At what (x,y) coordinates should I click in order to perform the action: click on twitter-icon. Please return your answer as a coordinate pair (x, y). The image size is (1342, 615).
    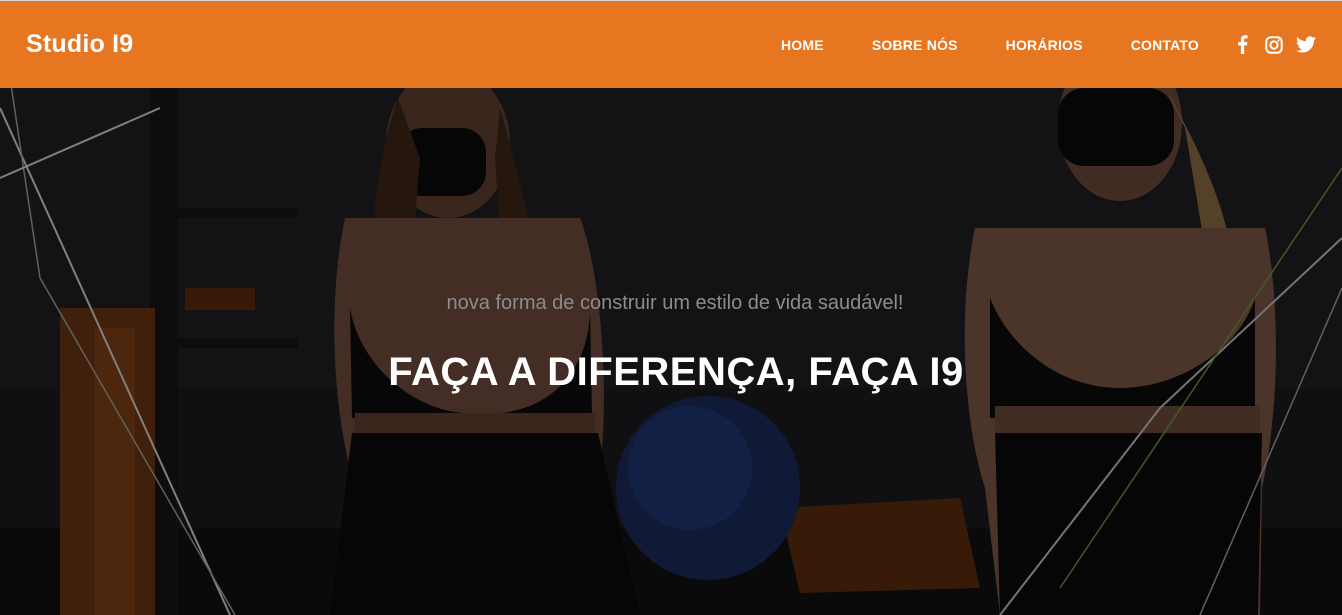
    Looking at the image, I should click on (1306, 45).